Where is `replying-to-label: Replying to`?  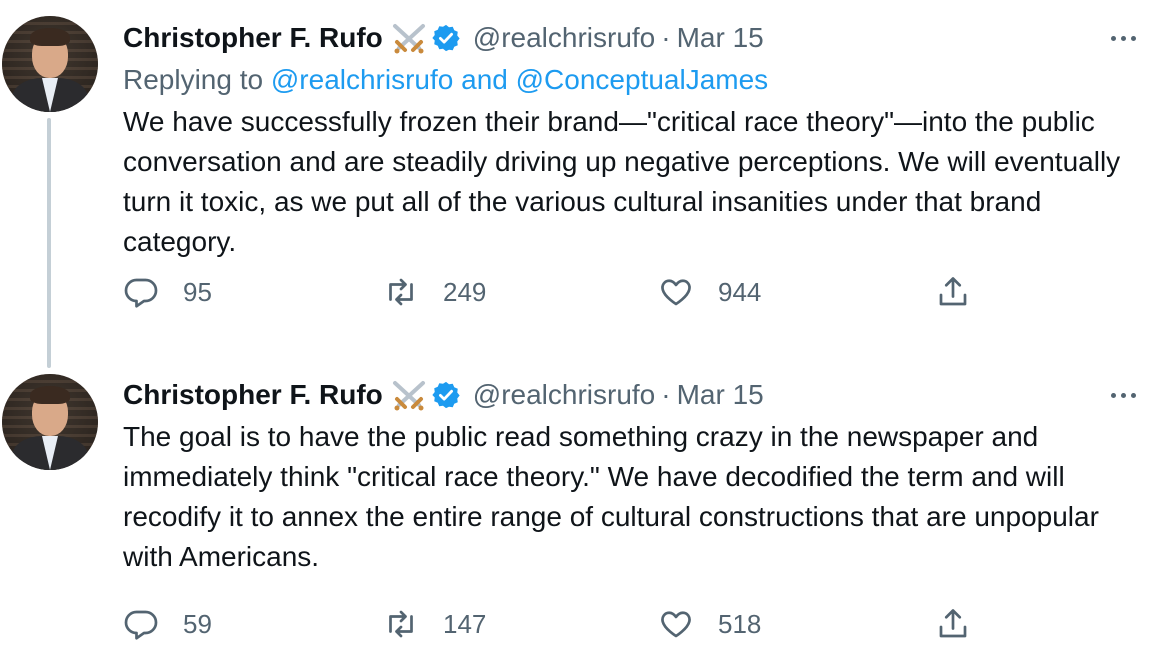 replying-to-label: Replying to is located at coordinates (193, 79).